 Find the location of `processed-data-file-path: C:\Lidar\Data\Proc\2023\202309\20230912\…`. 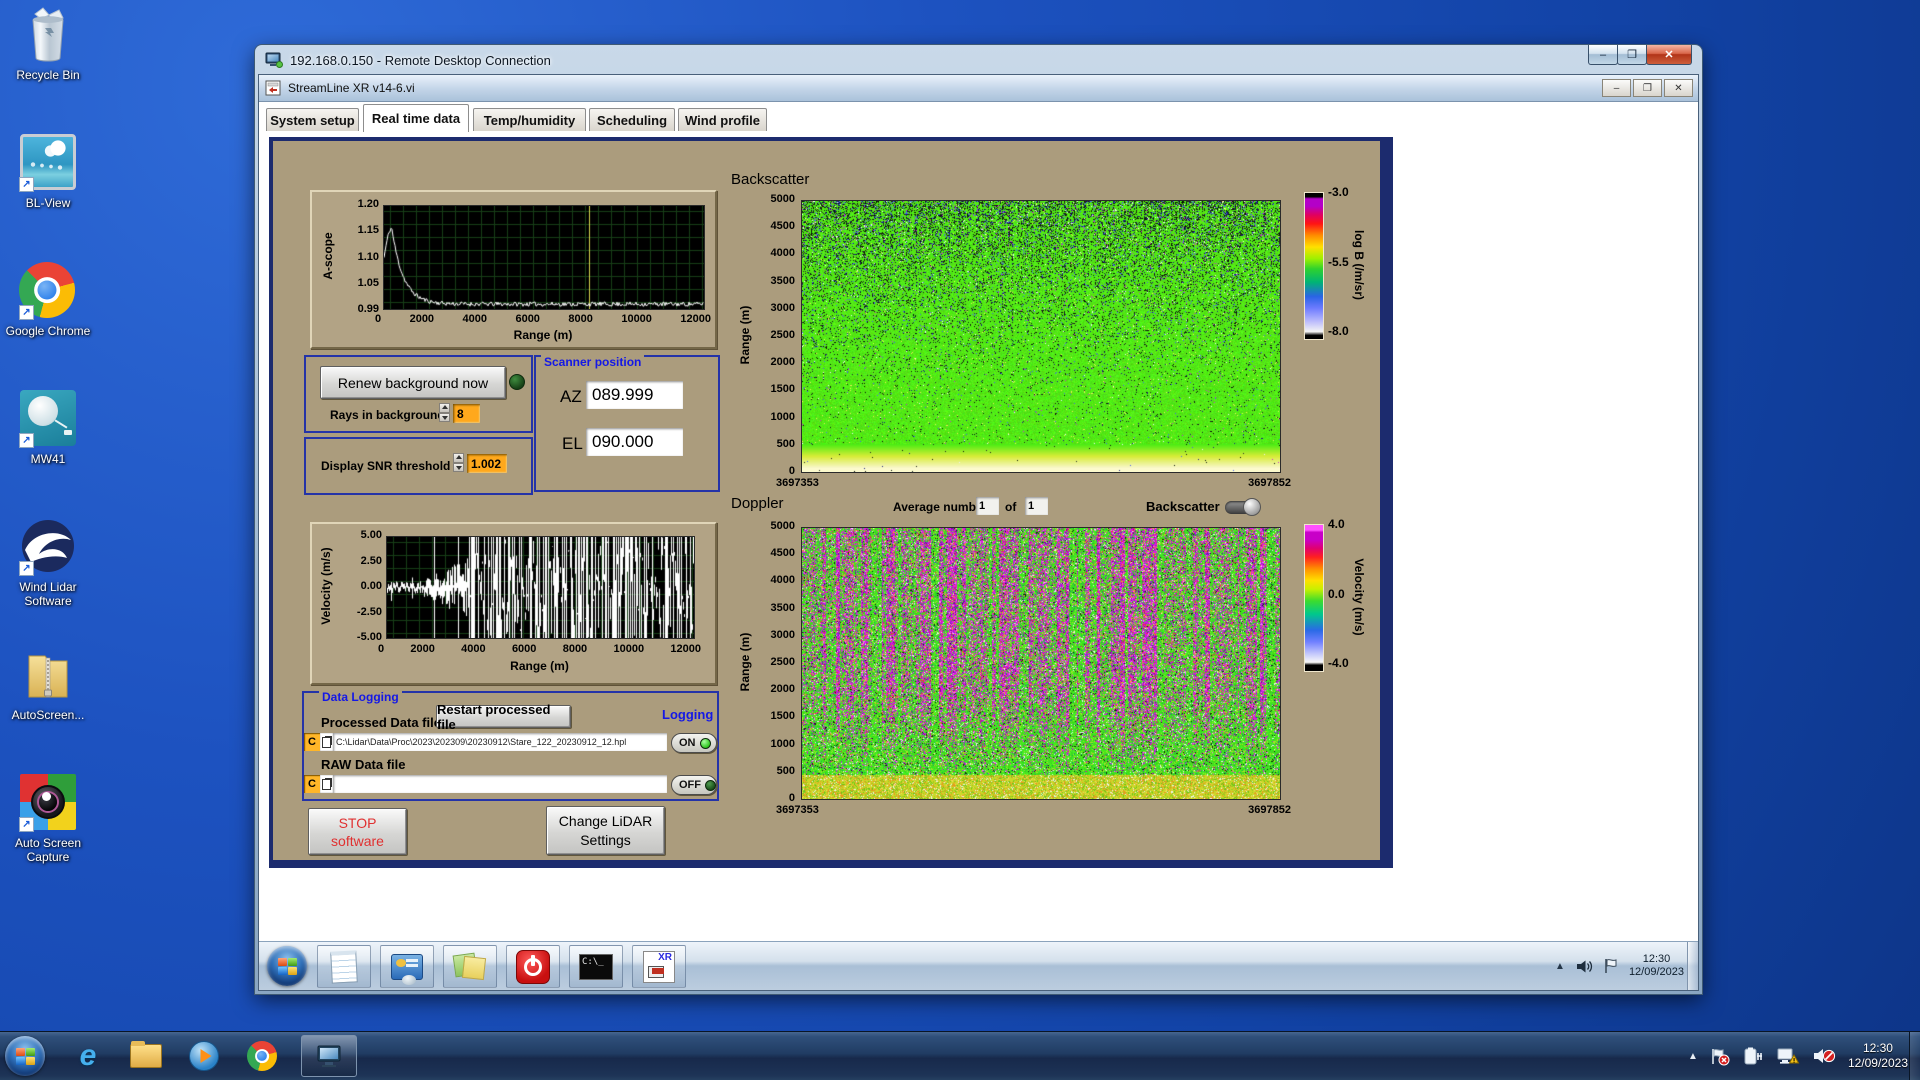

processed-data-file-path: C:\Lidar\Data\Proc\2023\202309\20230912\… is located at coordinates (500, 742).